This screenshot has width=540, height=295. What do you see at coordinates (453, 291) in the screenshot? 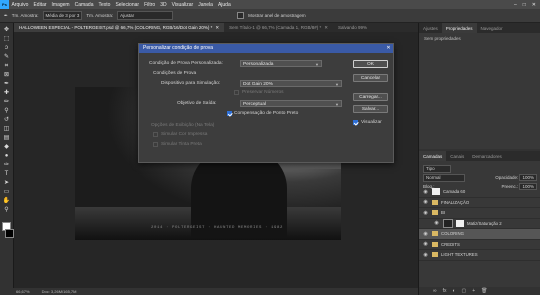
I see `adjustment-icon: ◐` at bounding box center [453, 291].